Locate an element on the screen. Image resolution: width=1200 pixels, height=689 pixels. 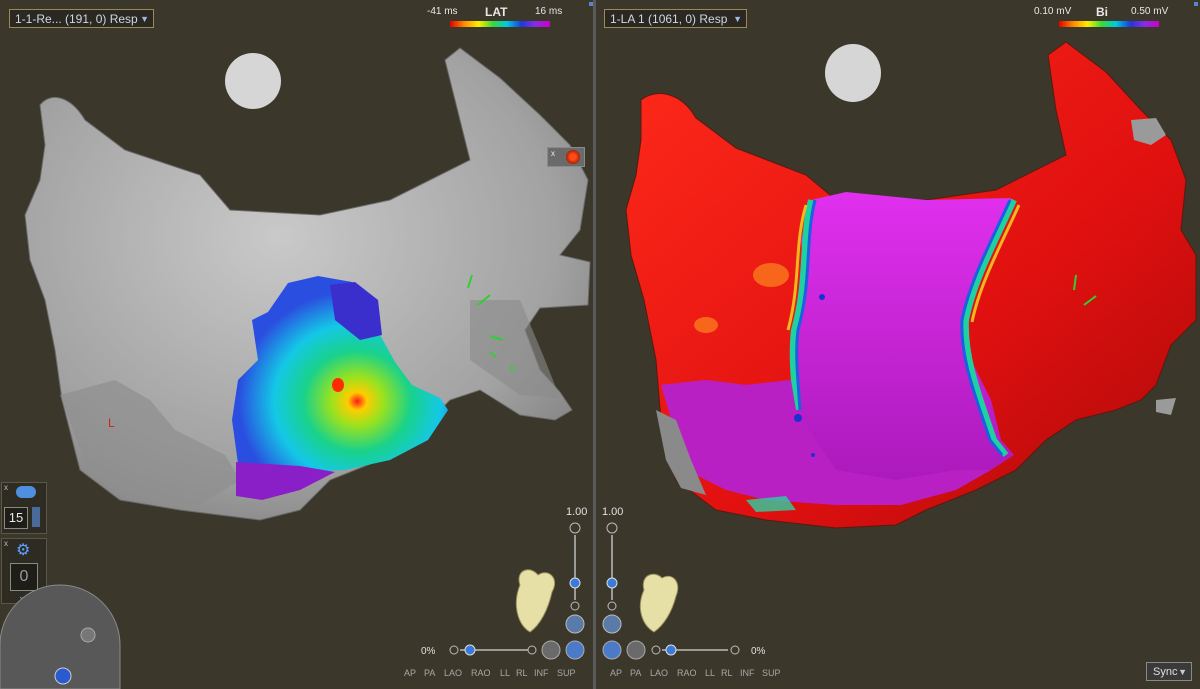
annotation-label: L is located at coordinates (111, 423).